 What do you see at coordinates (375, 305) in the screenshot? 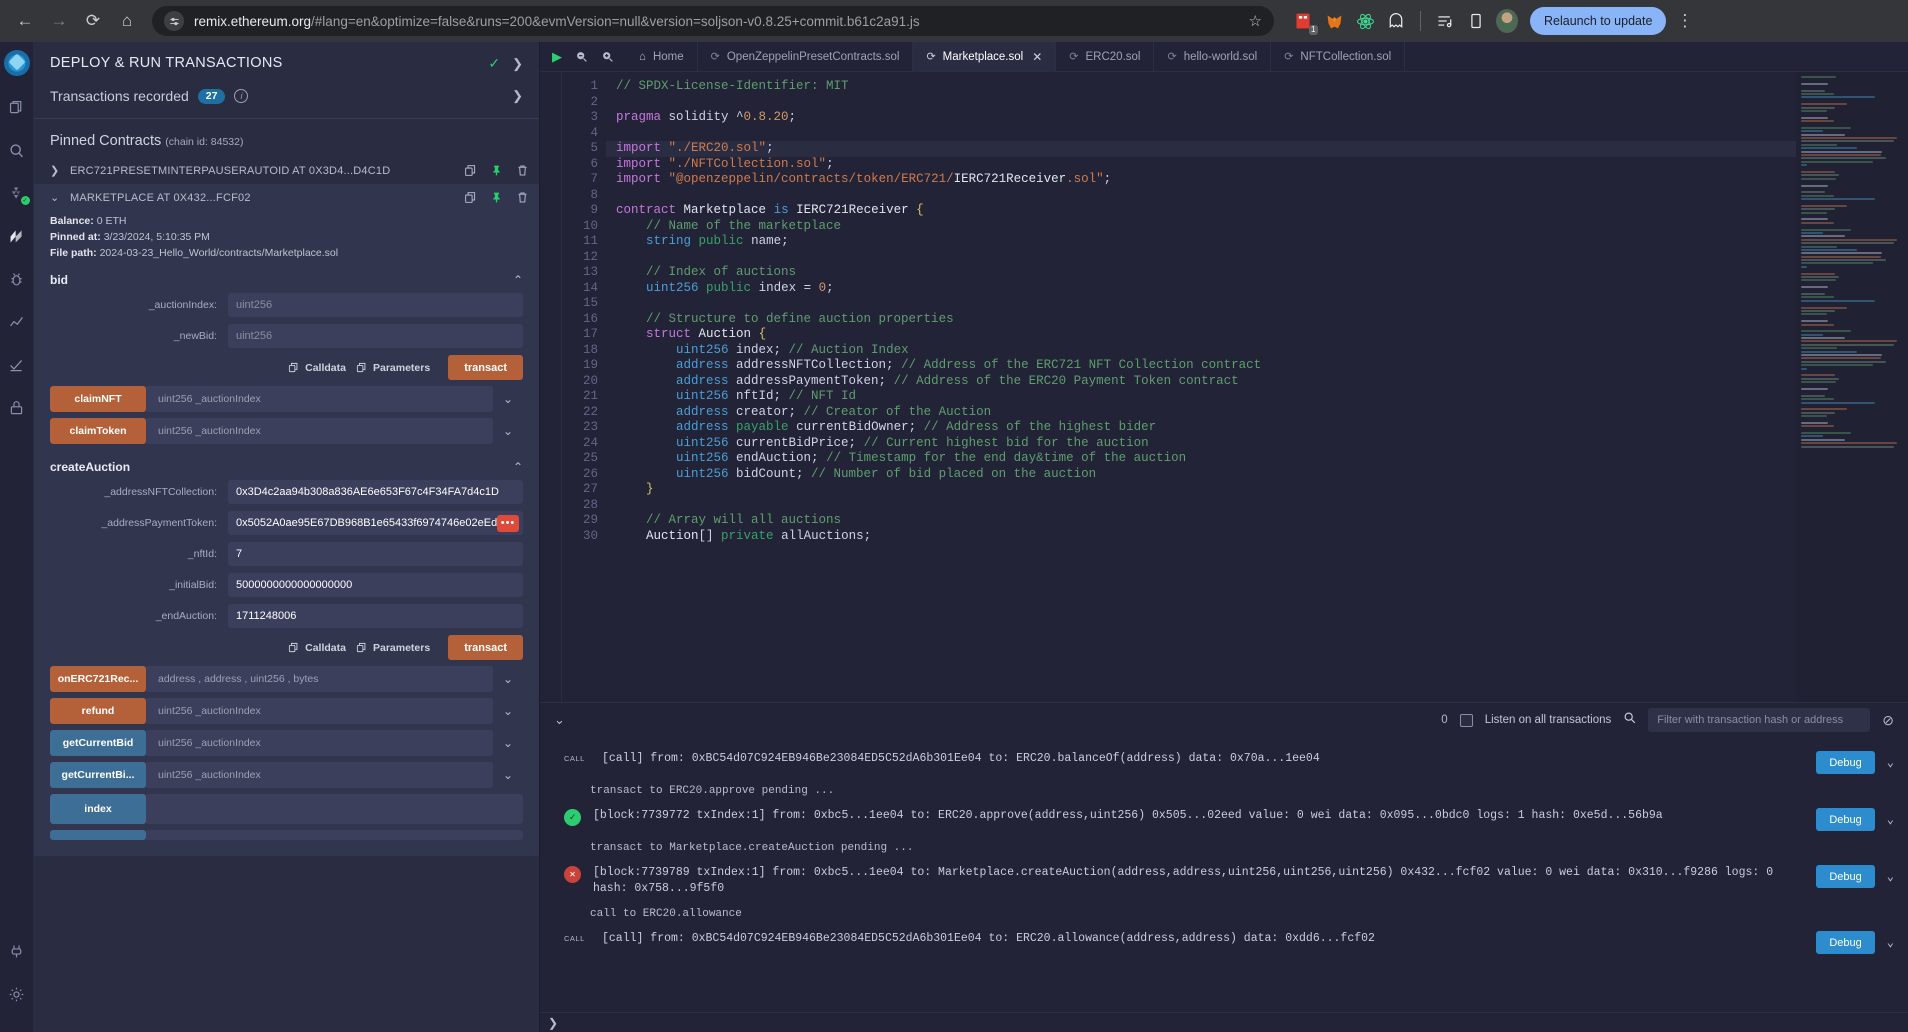
I see `bid-auction-index-input` at bounding box center [375, 305].